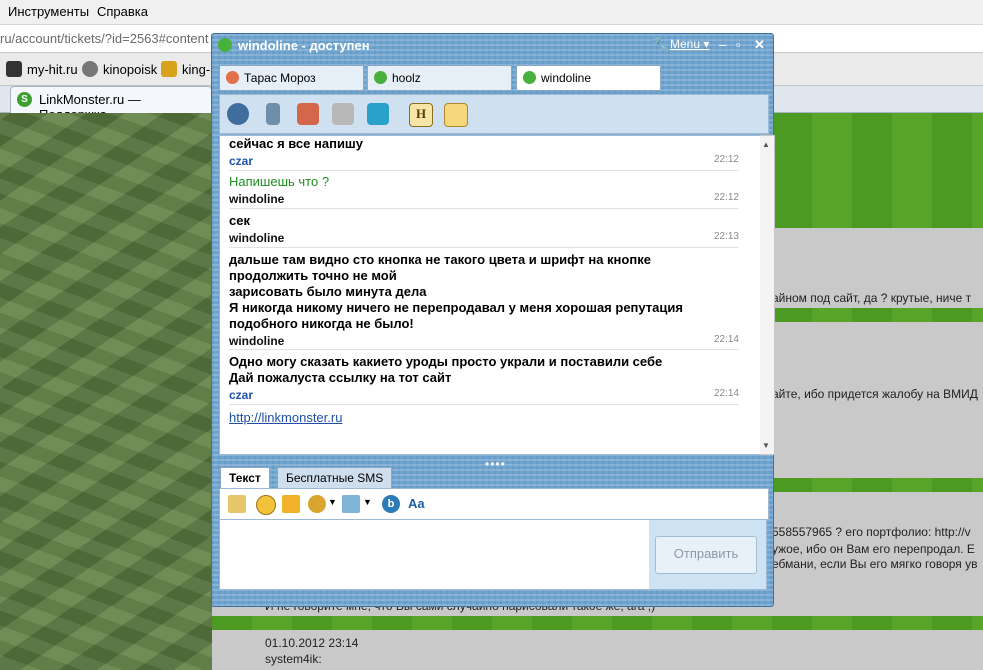 Image resolution: width=983 pixels, height=670 pixels. Describe the element at coordinates (169, 69) in the screenshot. I see `crown-icon` at that location.